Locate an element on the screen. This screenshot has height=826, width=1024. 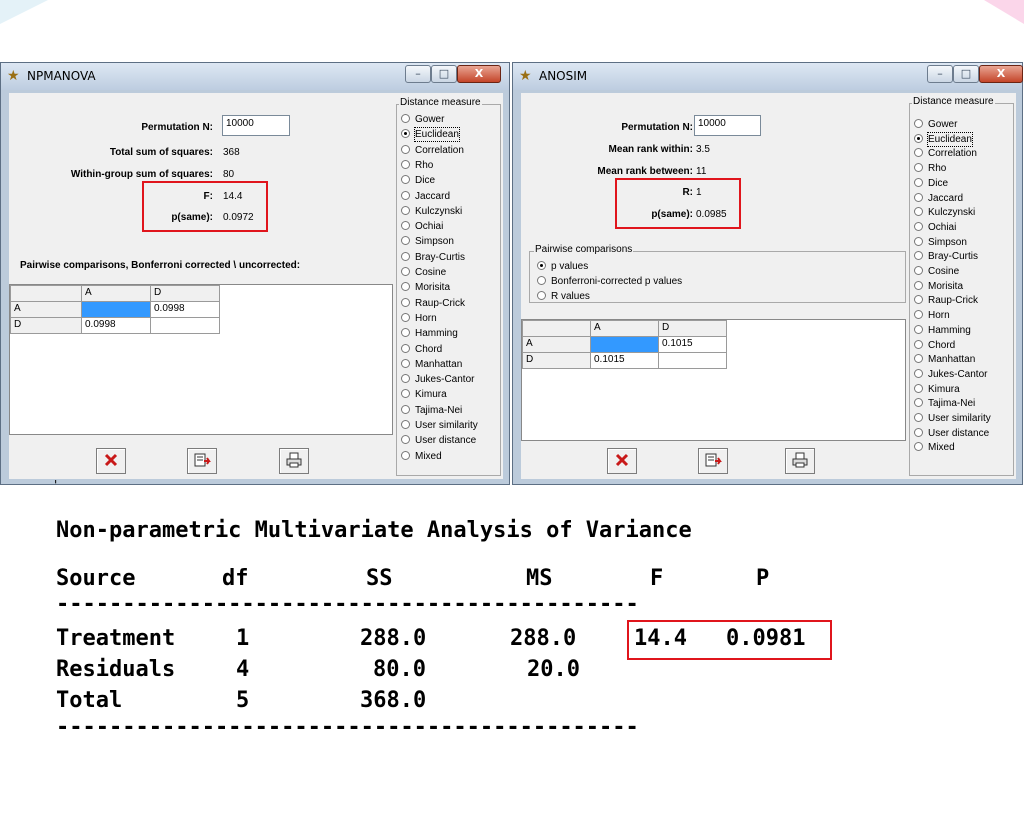
distance-option-label: Tajima-Nei is located at coordinates (439, 410).